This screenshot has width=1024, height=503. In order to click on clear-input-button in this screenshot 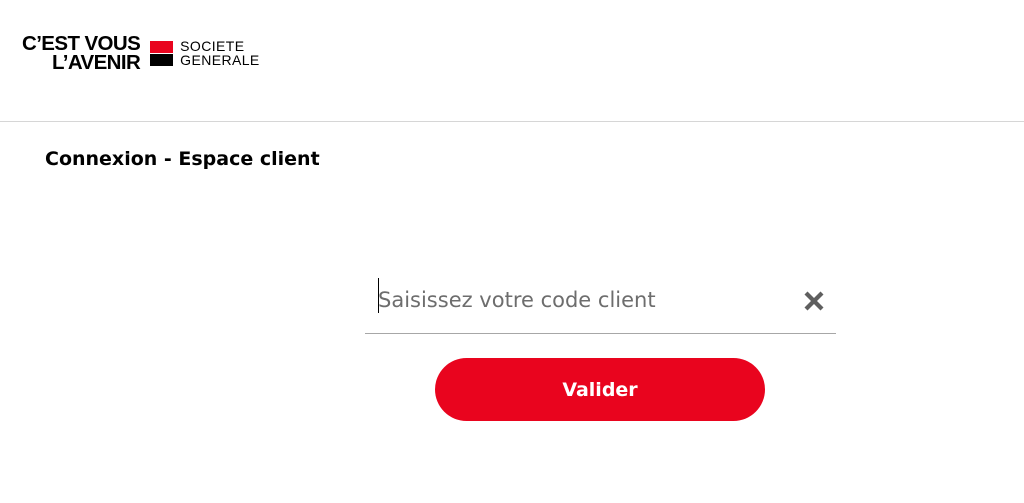, I will do `click(814, 301)`.